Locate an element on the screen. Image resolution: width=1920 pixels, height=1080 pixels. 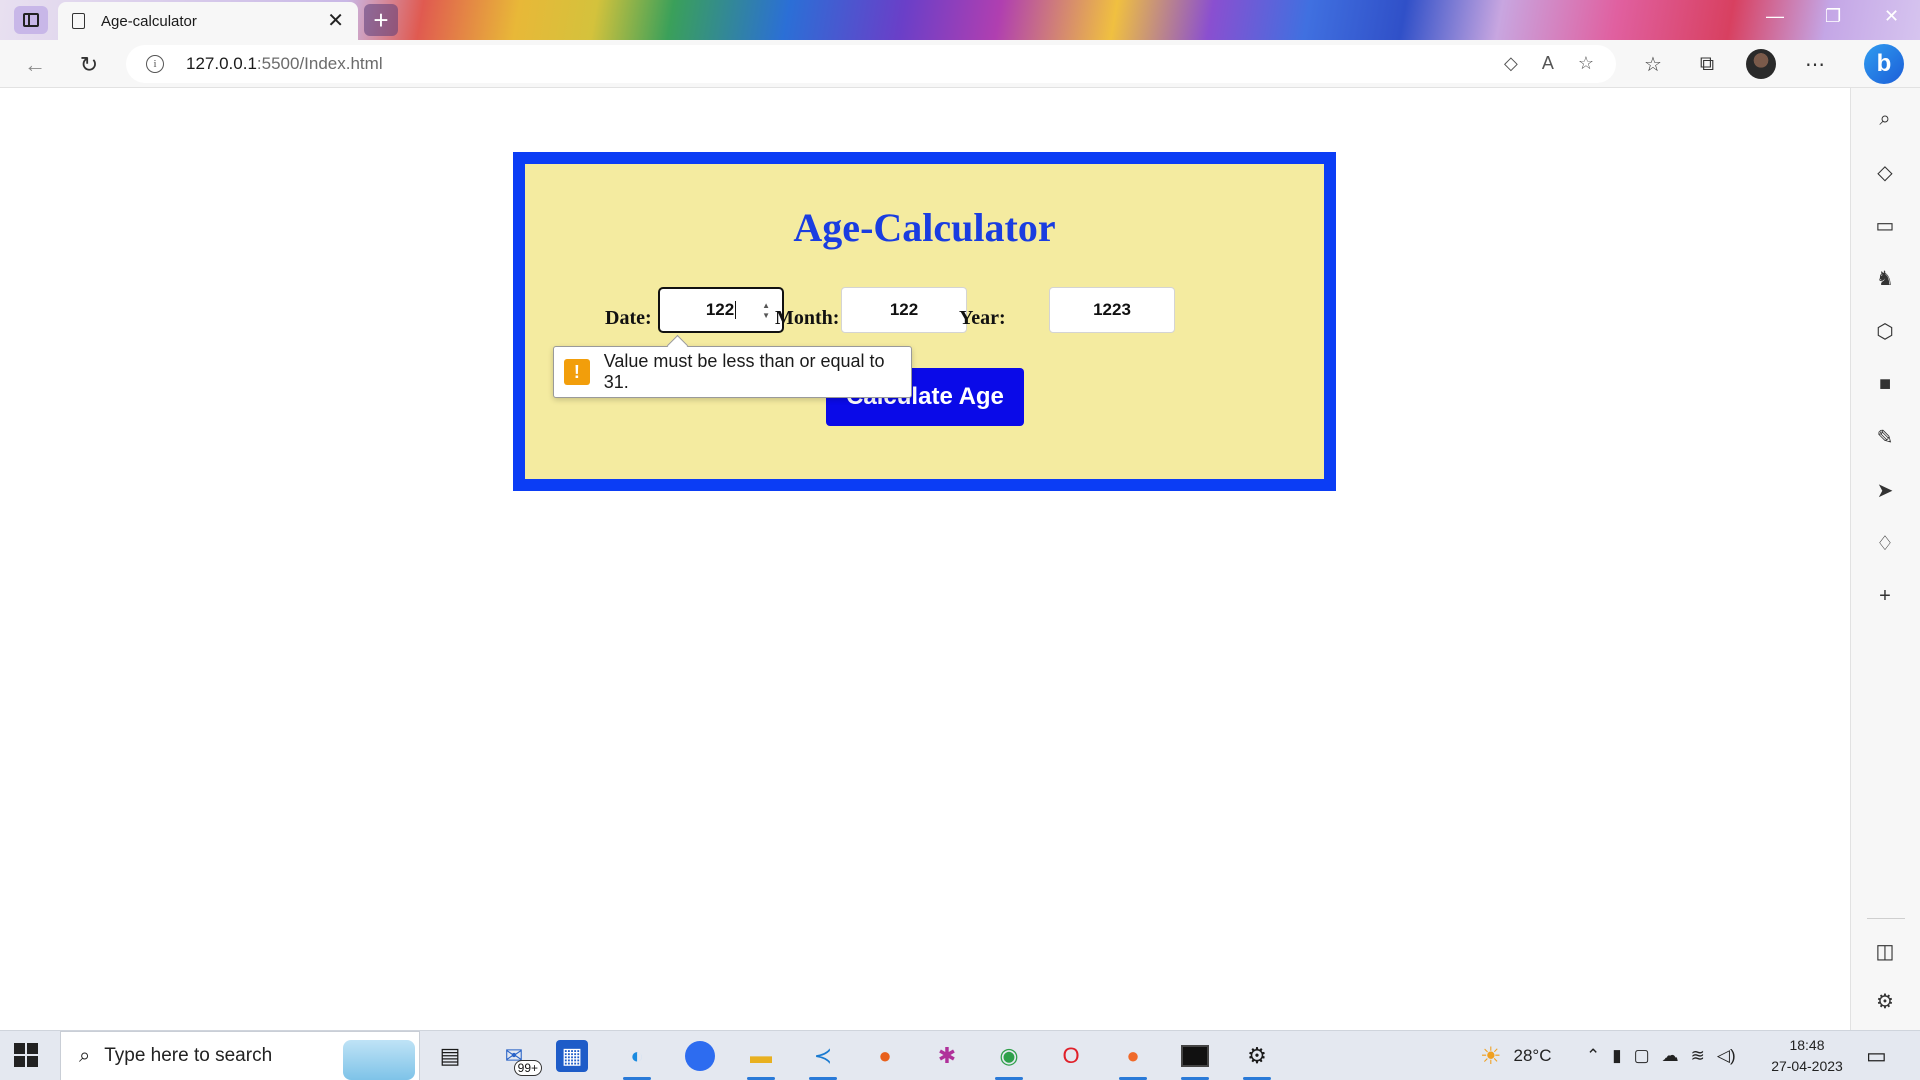
minimize-button: — is located at coordinates (1775, 16).